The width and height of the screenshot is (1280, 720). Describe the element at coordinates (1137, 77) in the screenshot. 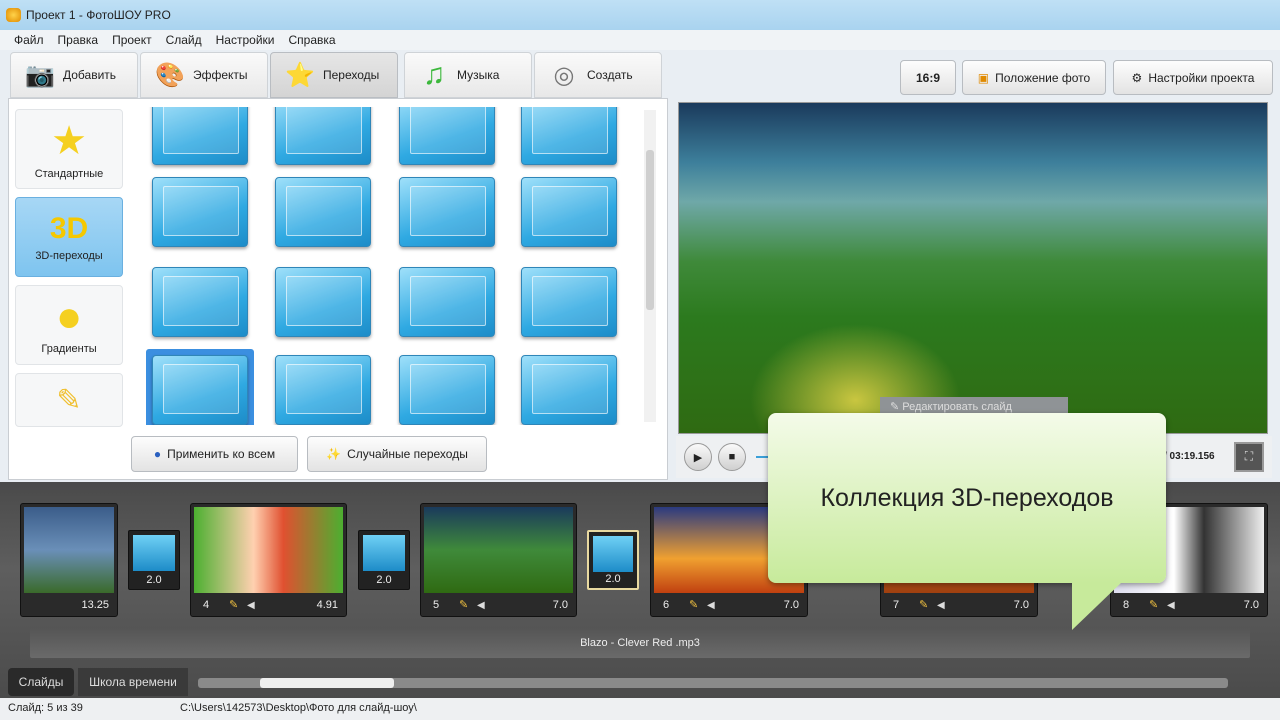

I see `gear-icon: ⚙` at that location.